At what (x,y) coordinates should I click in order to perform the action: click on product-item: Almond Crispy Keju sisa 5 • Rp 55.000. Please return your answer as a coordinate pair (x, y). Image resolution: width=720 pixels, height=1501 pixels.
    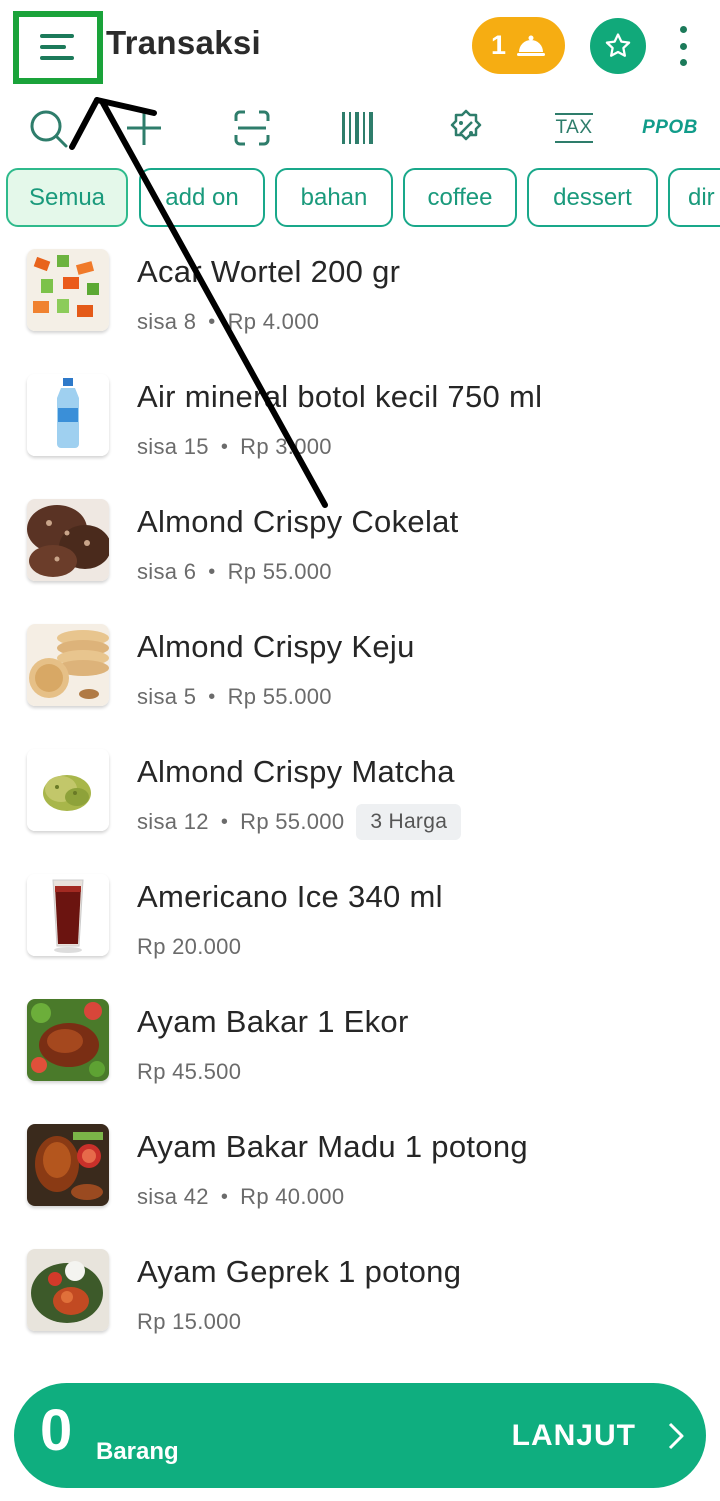
    Looking at the image, I should click on (360, 671).